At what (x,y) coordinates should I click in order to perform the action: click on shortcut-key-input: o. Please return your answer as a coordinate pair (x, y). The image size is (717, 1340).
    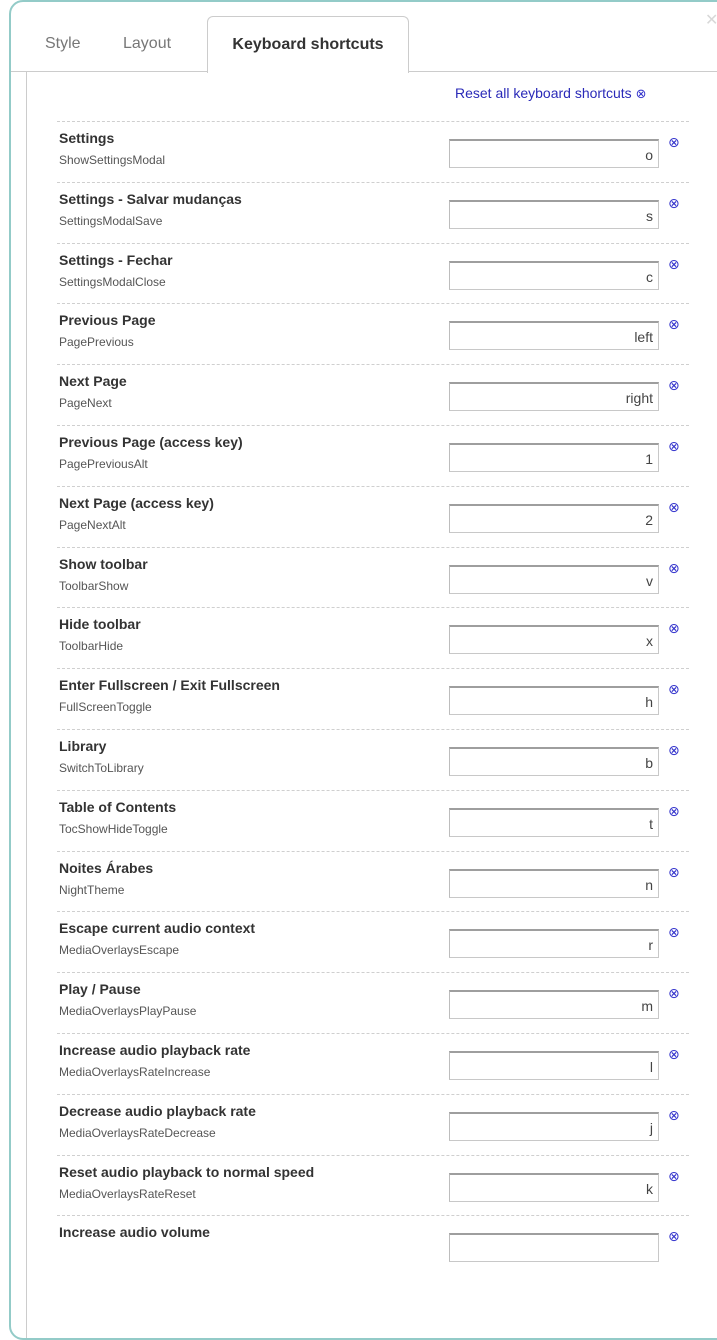
    Looking at the image, I should click on (554, 153).